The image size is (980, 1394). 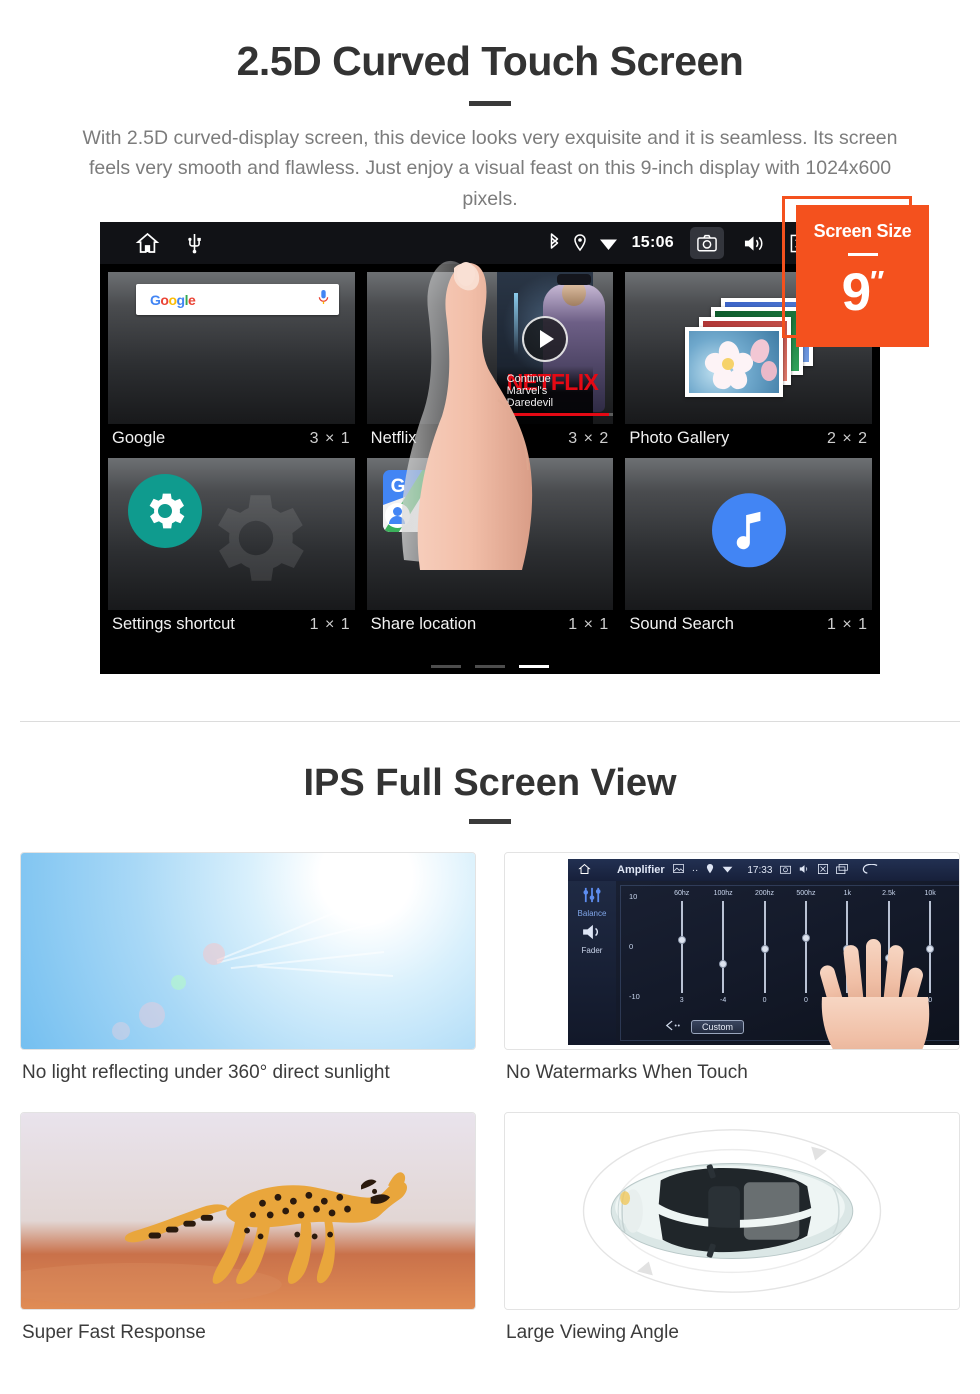 I want to click on location-icon, so click(x=580, y=243).